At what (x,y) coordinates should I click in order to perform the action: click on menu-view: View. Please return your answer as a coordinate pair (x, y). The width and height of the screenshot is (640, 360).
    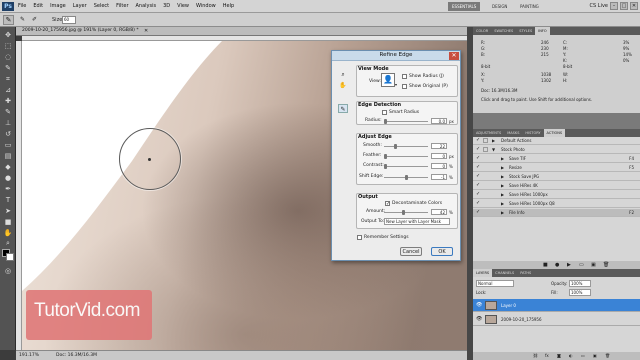
    Looking at the image, I should click on (183, 6).